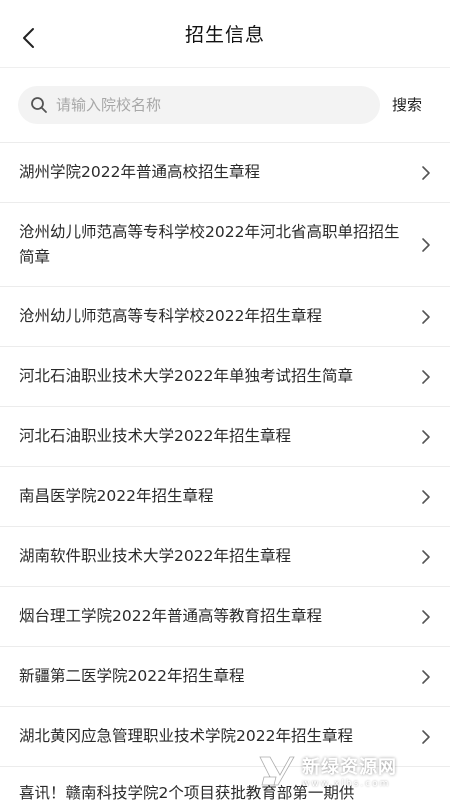 The height and width of the screenshot is (800, 450). I want to click on page-title: 招生信息, so click(224, 35).